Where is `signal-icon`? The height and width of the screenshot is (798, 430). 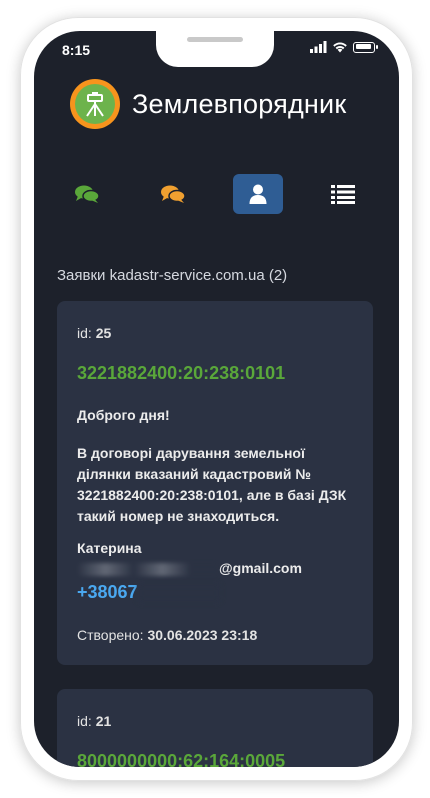
signal-icon is located at coordinates (318, 47).